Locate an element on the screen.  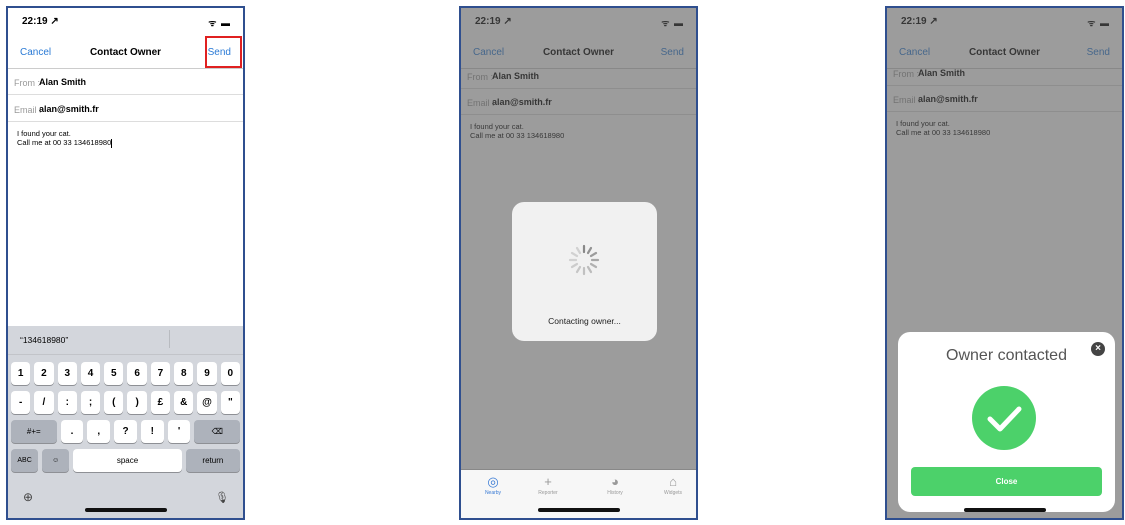
tab-reporter: + Reporter is located at coordinates (548, 485).